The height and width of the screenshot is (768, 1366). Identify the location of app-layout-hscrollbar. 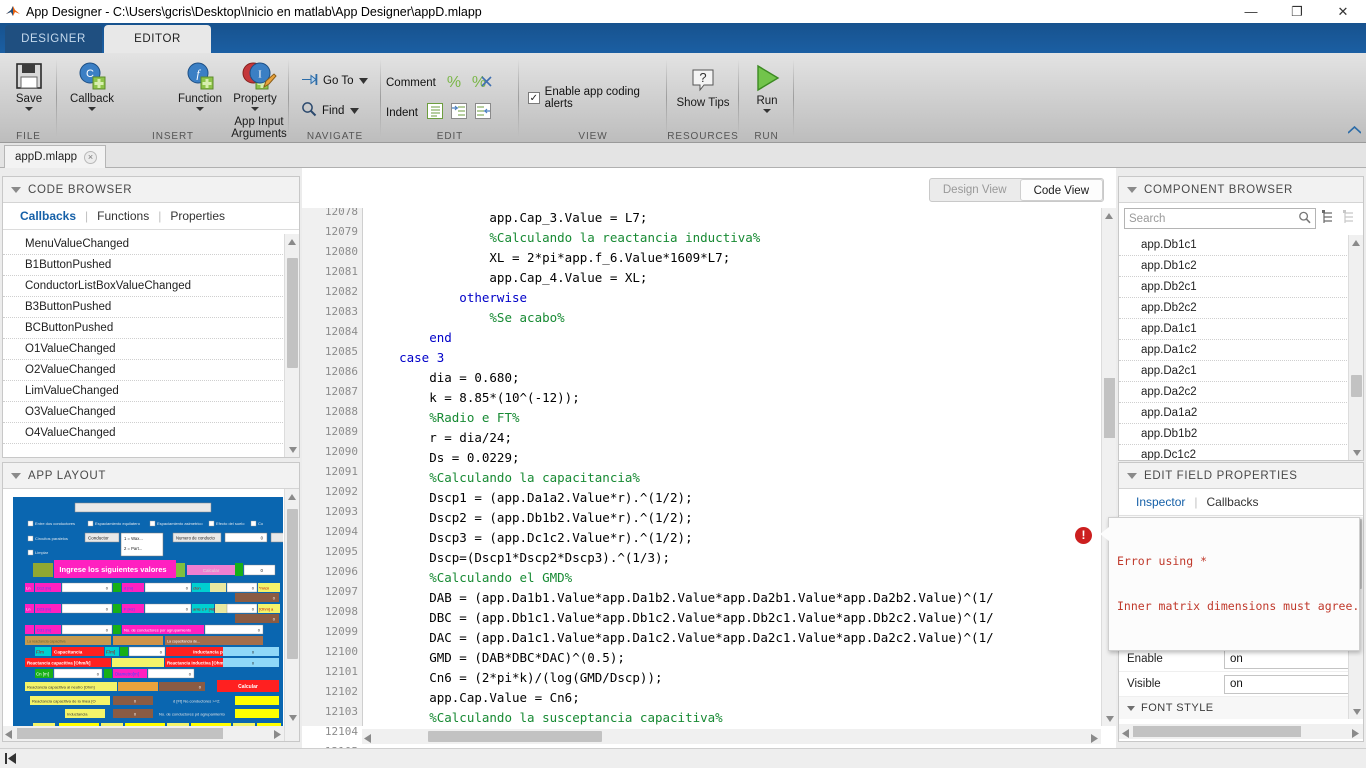
(143, 733).